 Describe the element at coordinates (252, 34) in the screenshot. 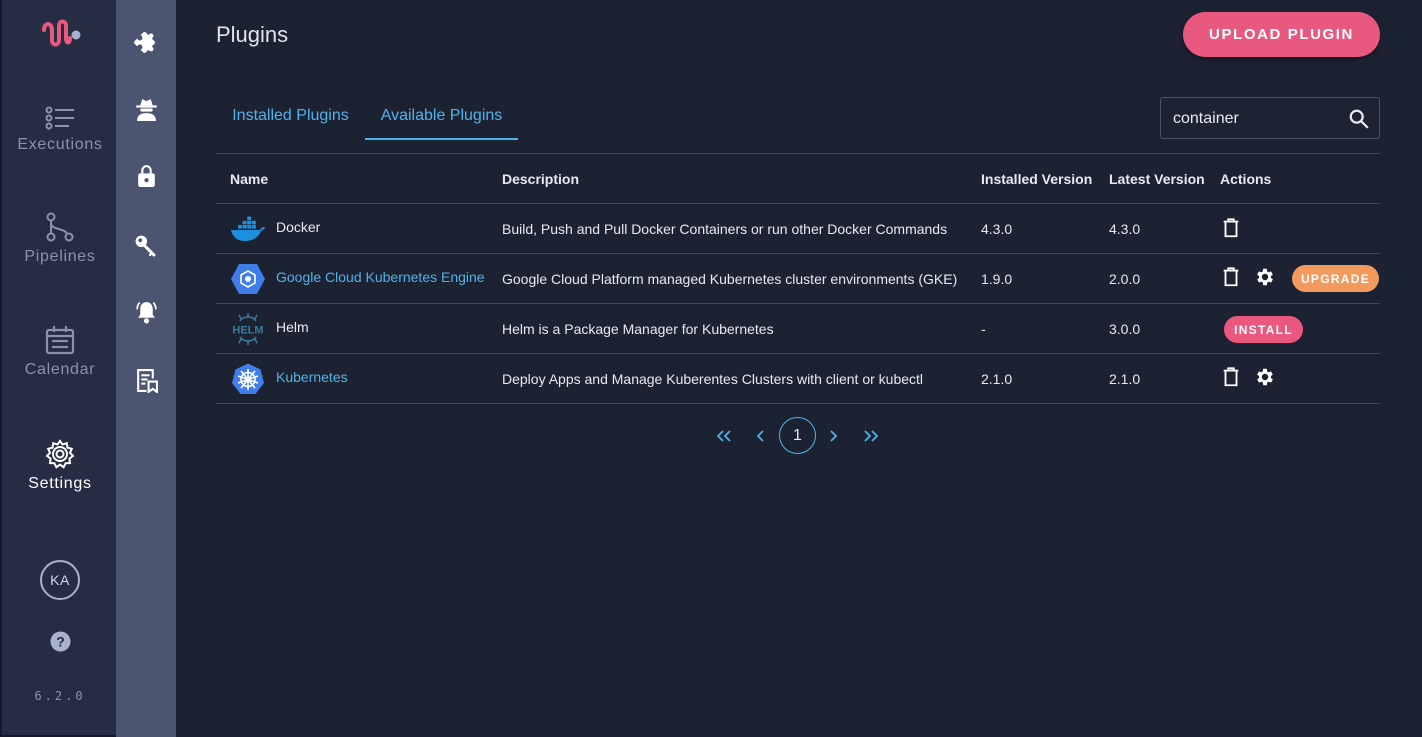

I see `page-title: Plugins` at that location.